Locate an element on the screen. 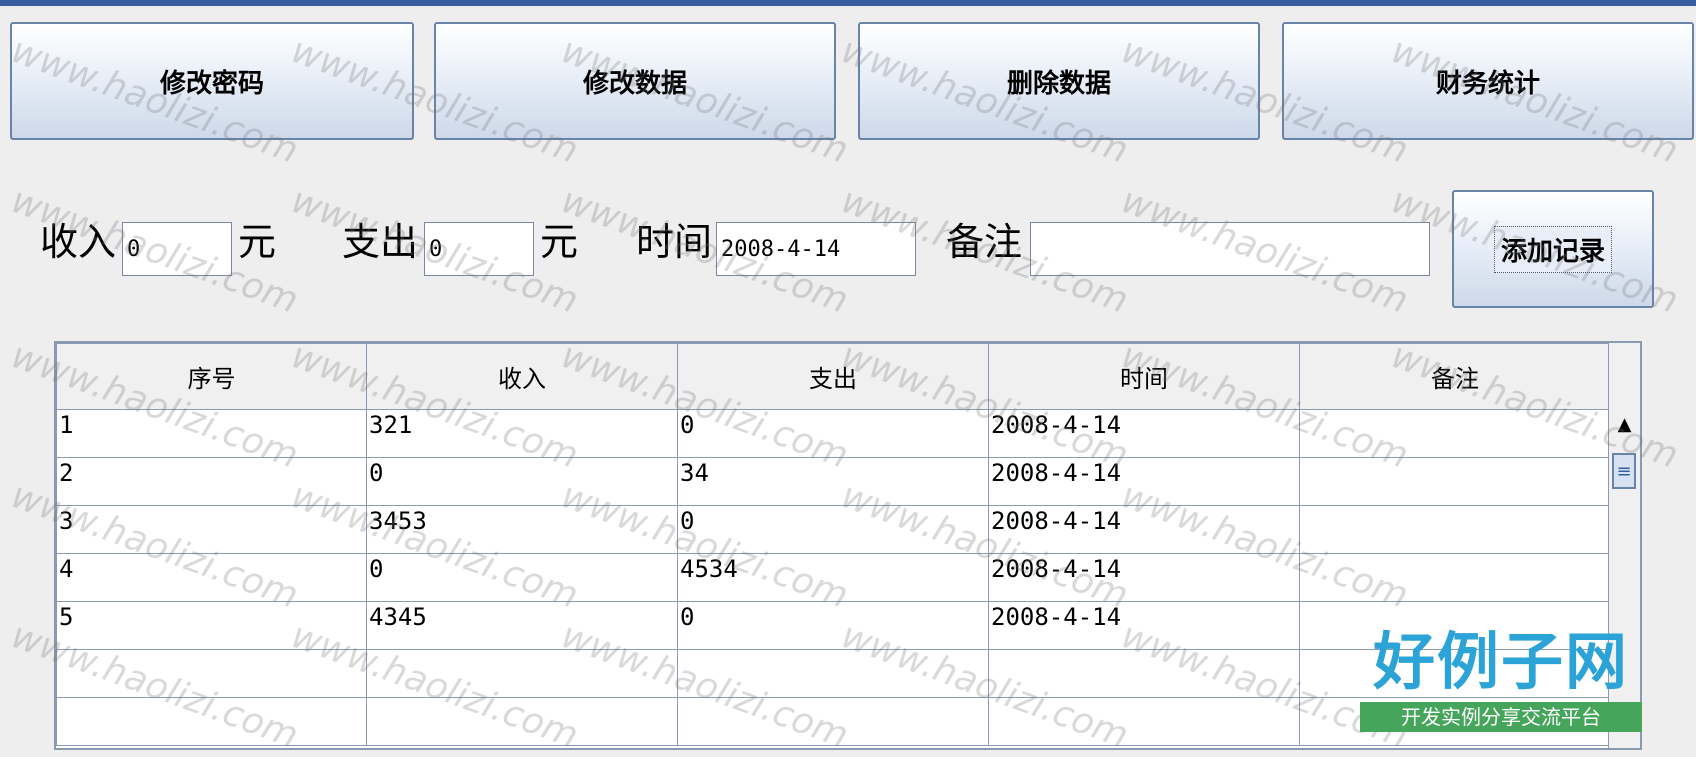 This screenshot has width=1696, height=757. grip-icon: ≡ is located at coordinates (1624, 471).